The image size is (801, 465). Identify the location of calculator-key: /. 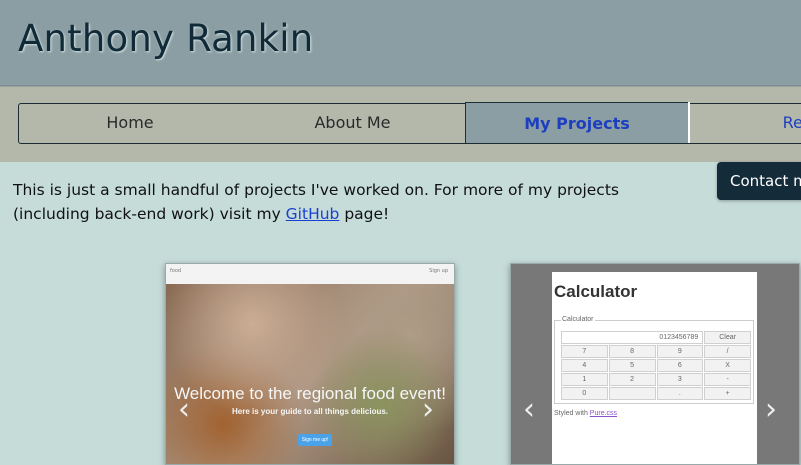
(727, 351).